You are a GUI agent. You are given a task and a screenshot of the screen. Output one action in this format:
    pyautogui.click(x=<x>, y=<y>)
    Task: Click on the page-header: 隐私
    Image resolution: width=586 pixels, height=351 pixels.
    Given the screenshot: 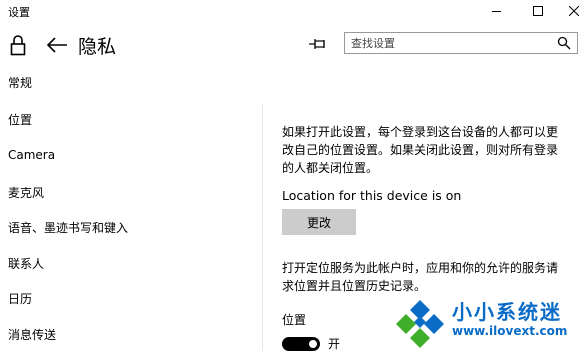 What is the action you would take?
    pyautogui.click(x=293, y=44)
    